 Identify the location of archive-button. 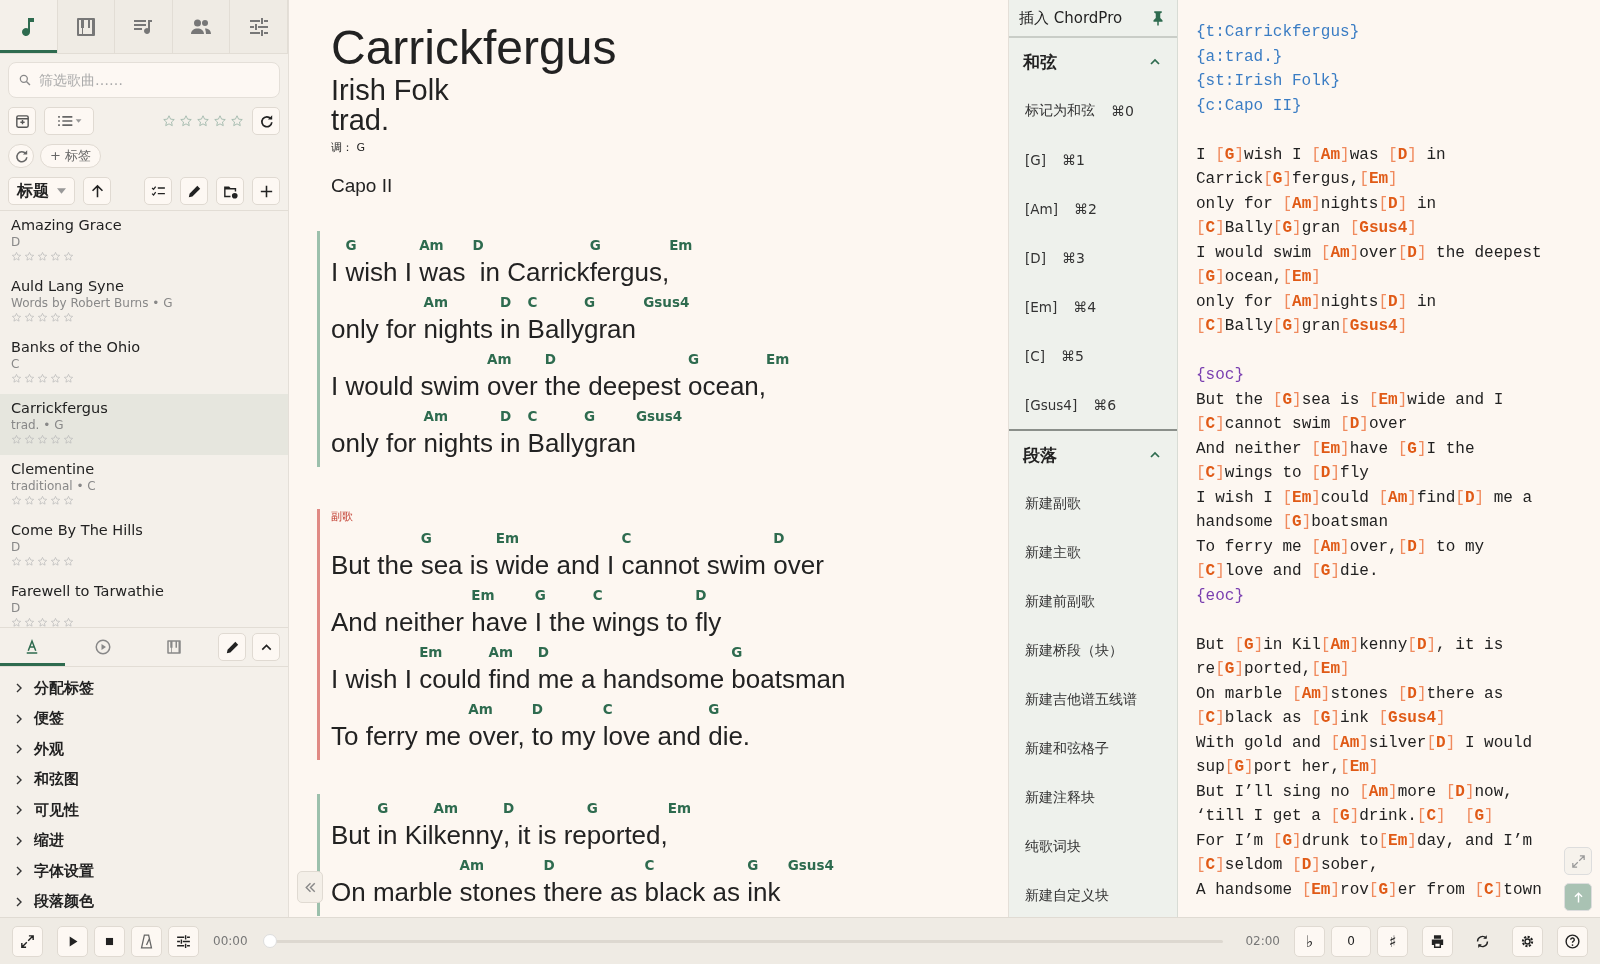
(22, 121).